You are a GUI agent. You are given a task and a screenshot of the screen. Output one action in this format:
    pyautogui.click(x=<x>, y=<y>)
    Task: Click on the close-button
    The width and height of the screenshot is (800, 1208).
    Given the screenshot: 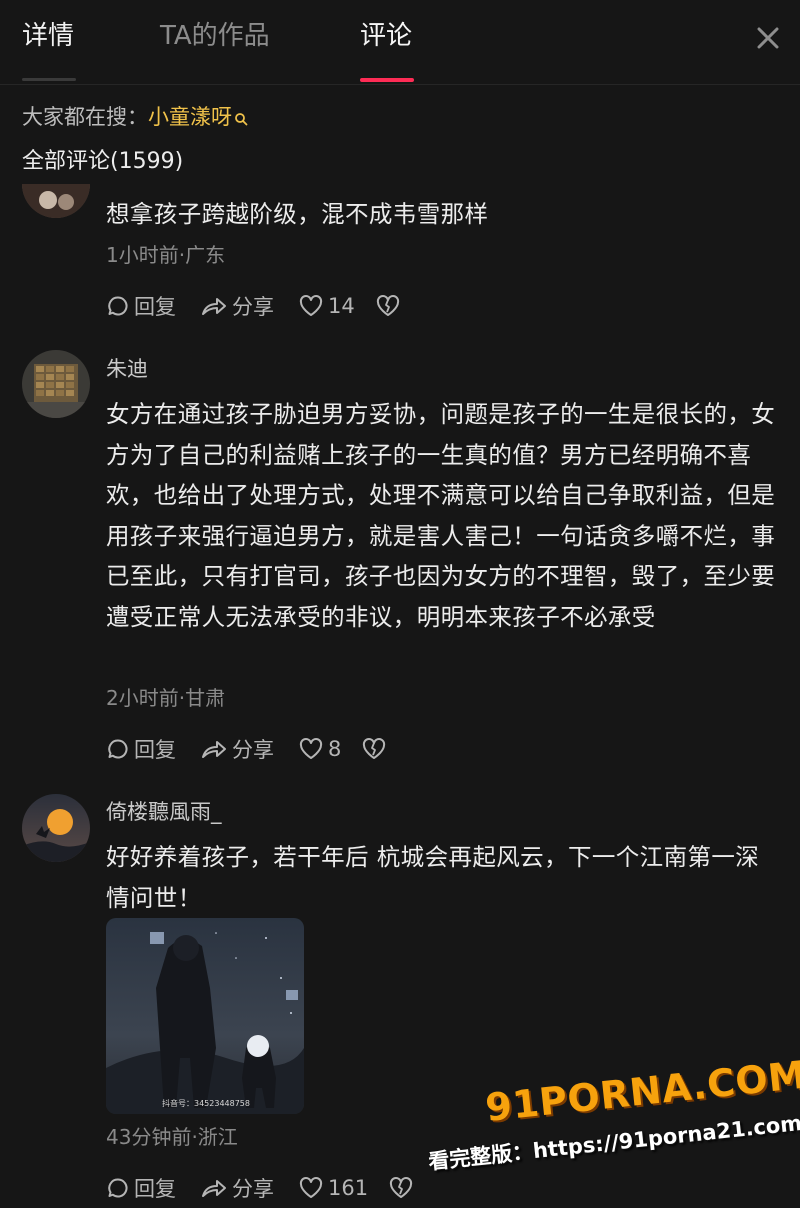 What is the action you would take?
    pyautogui.click(x=768, y=38)
    